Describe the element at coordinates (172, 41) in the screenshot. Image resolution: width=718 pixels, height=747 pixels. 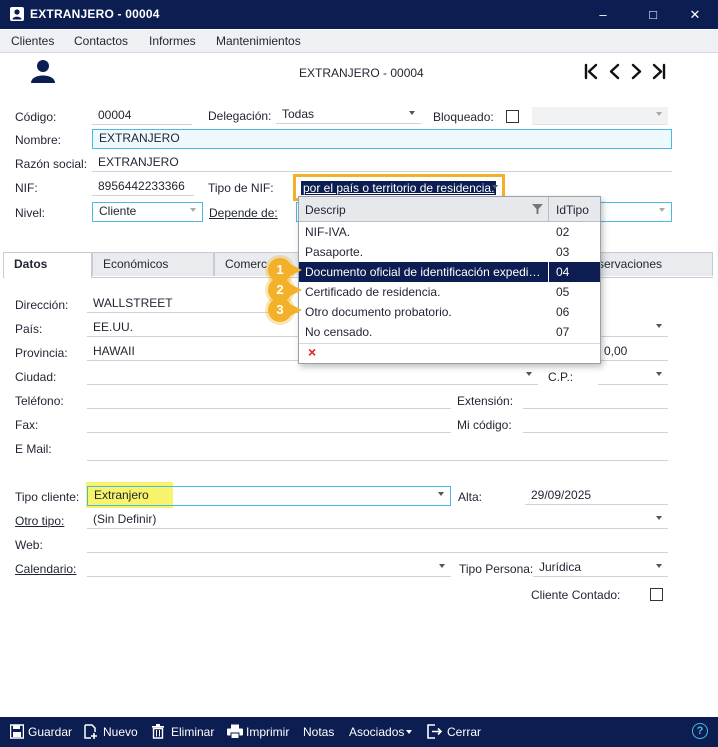
I see `menu-informes: Informes` at that location.